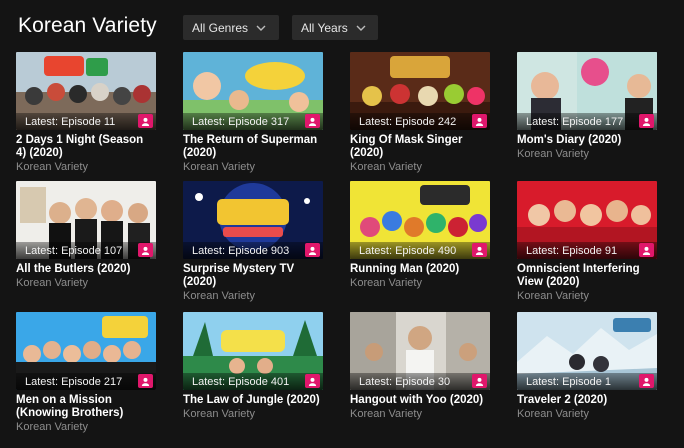 This screenshot has height=448, width=684. I want to click on genre-filter-dropdown: All Genres, so click(231, 27).